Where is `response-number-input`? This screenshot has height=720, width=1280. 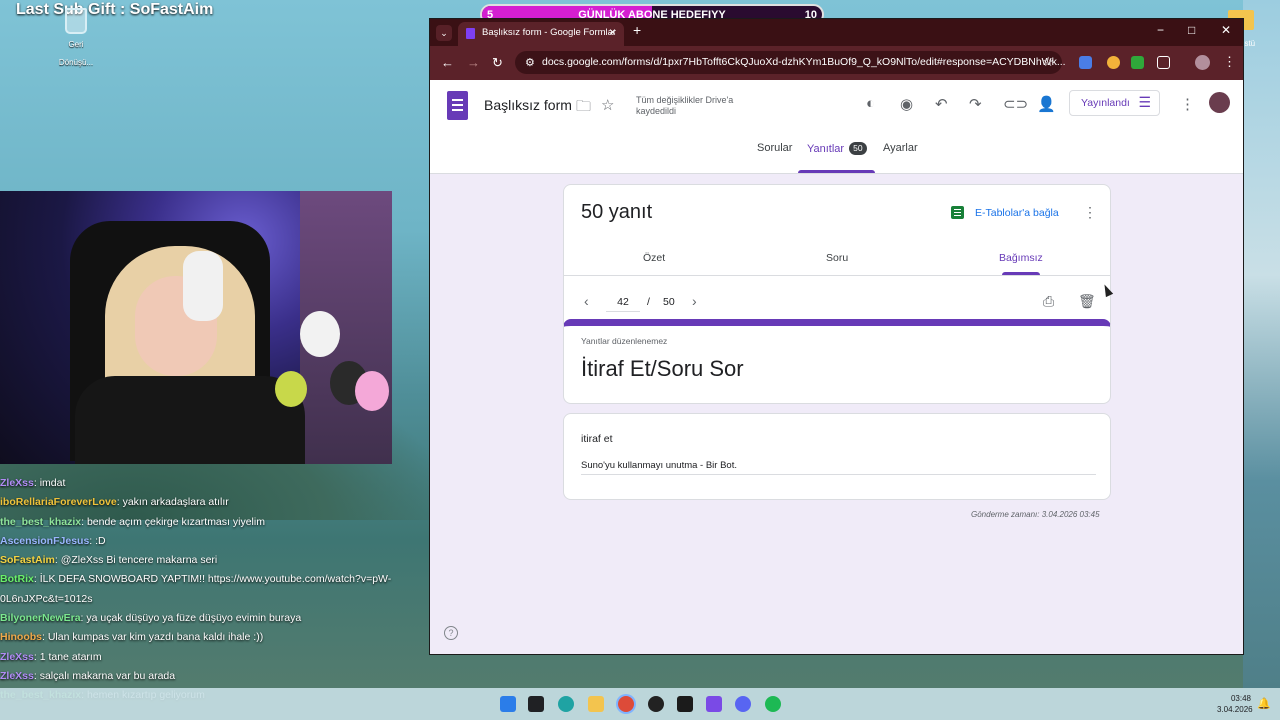
response-number-input is located at coordinates (623, 302).